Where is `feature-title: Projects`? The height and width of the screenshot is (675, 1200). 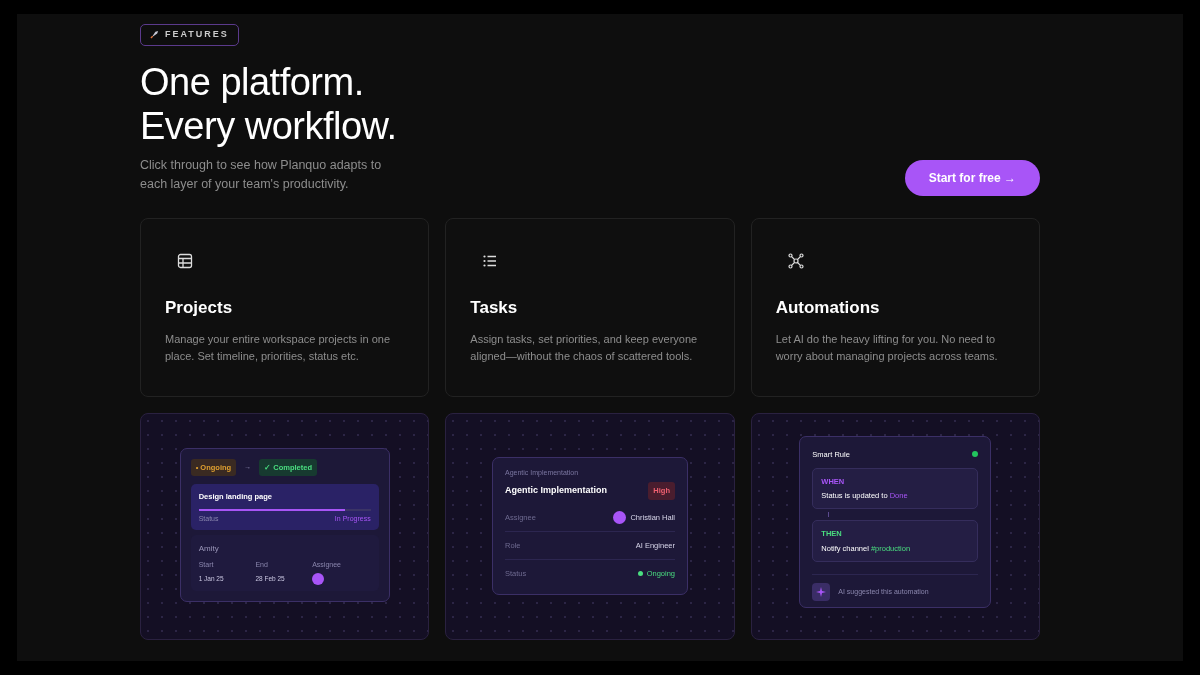 feature-title: Projects is located at coordinates (199, 308).